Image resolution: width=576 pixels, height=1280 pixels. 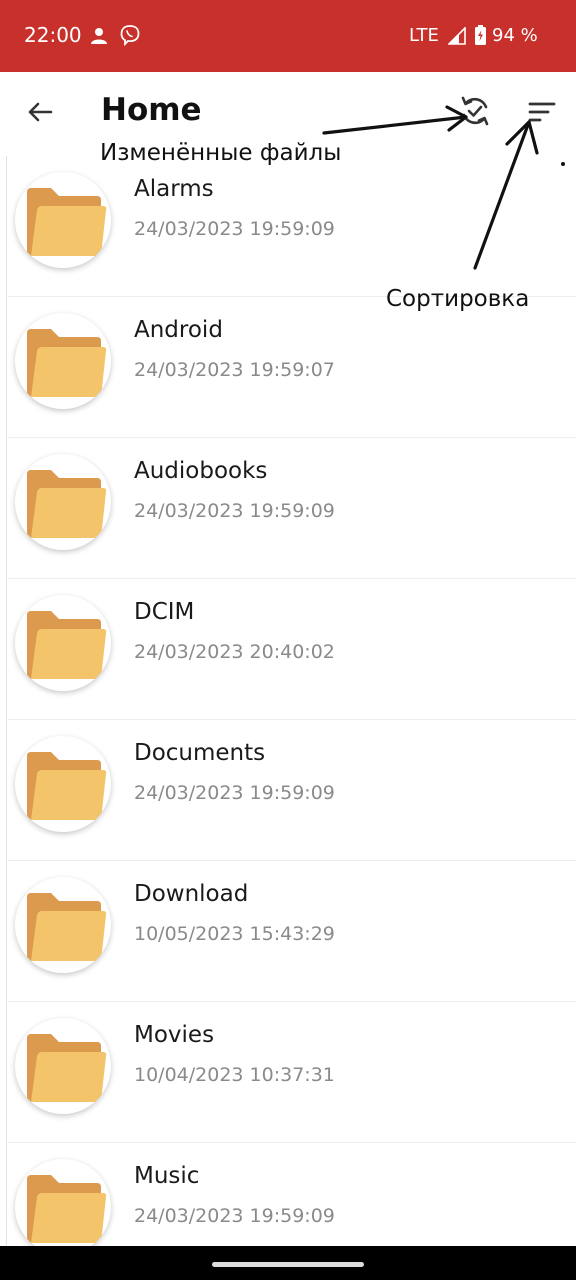 I want to click on folder-name: Android, so click(x=178, y=330).